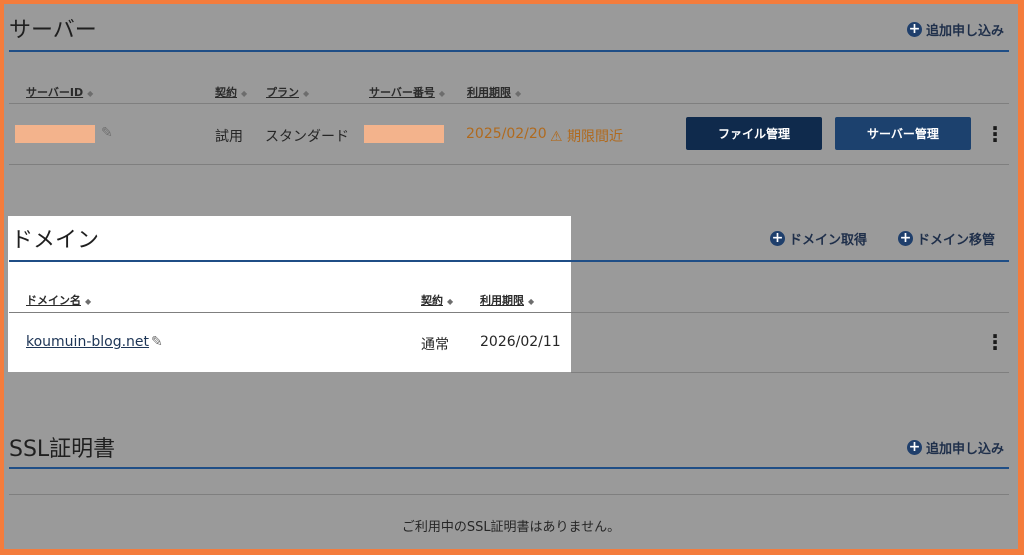 Image resolution: width=1024 pixels, height=555 pixels. I want to click on domain-name-link: koumuin-blog.net, so click(87, 342).